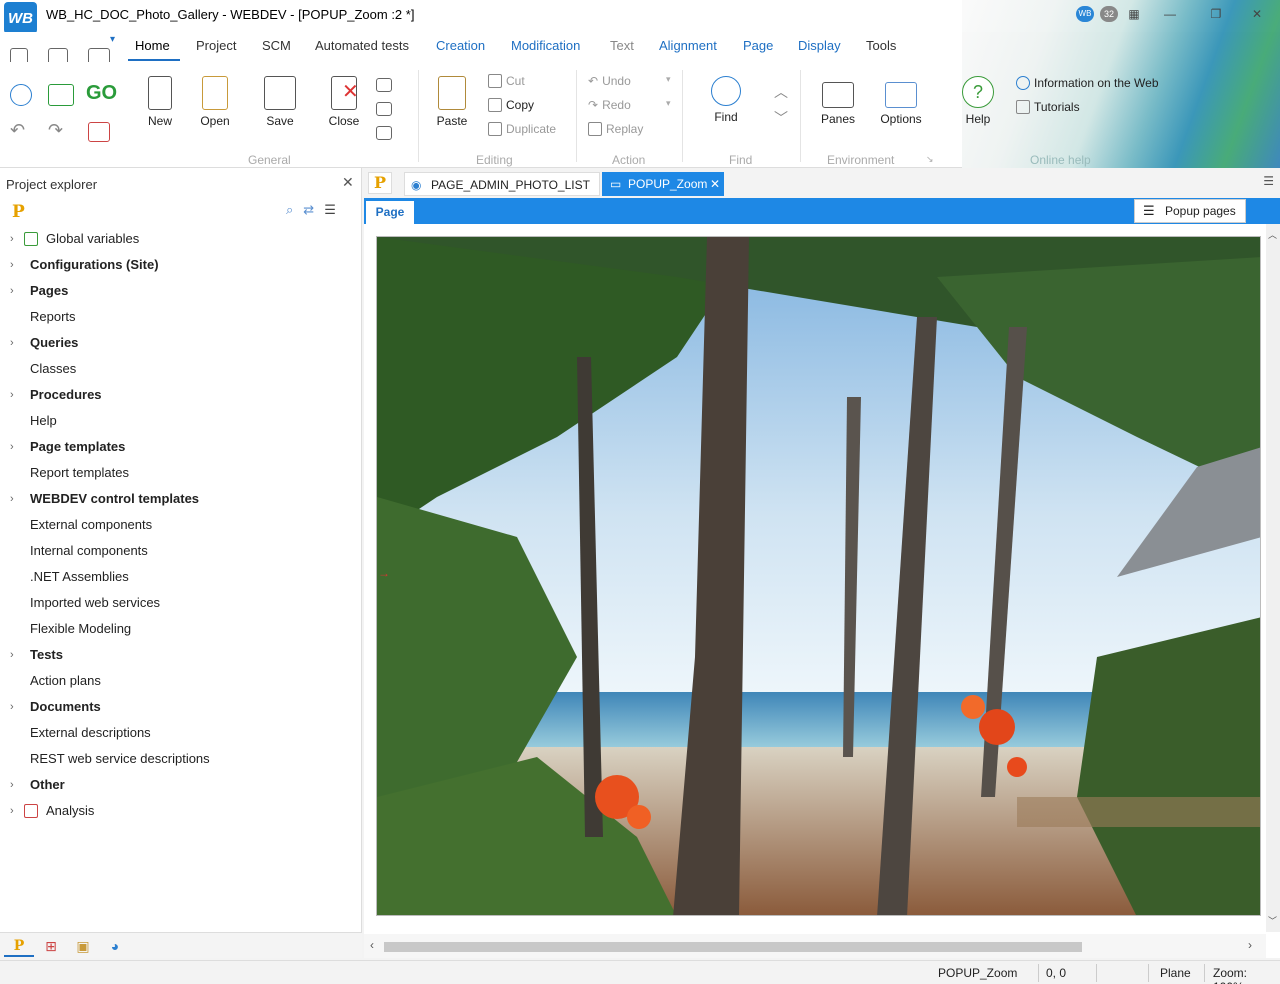 The image size is (1280, 984). What do you see at coordinates (101, 93) in the screenshot?
I see `go-icon: GO` at bounding box center [101, 93].